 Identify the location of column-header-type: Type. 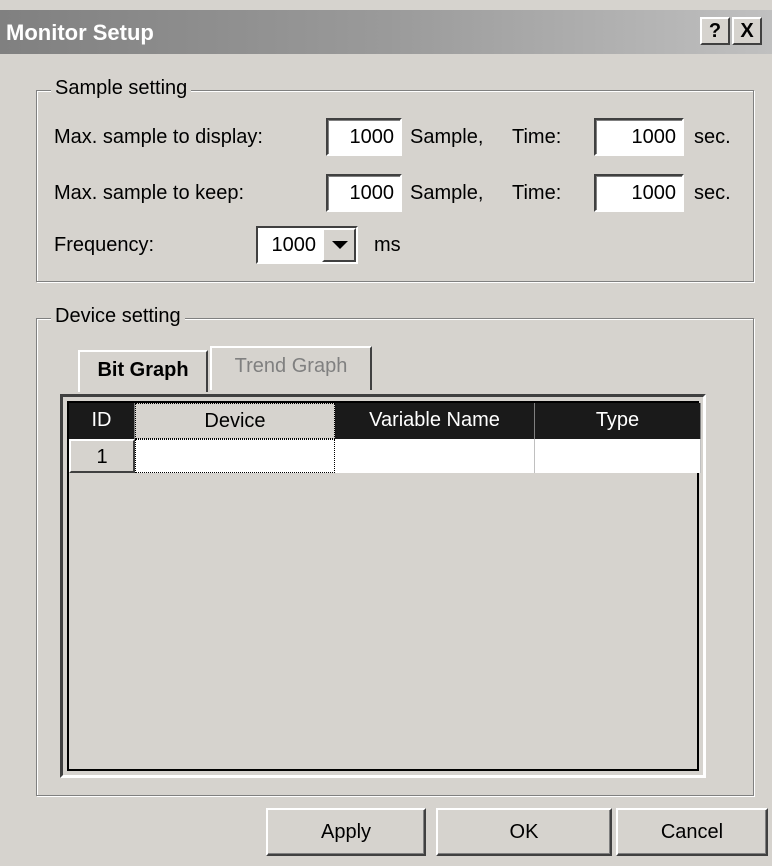
(618, 421).